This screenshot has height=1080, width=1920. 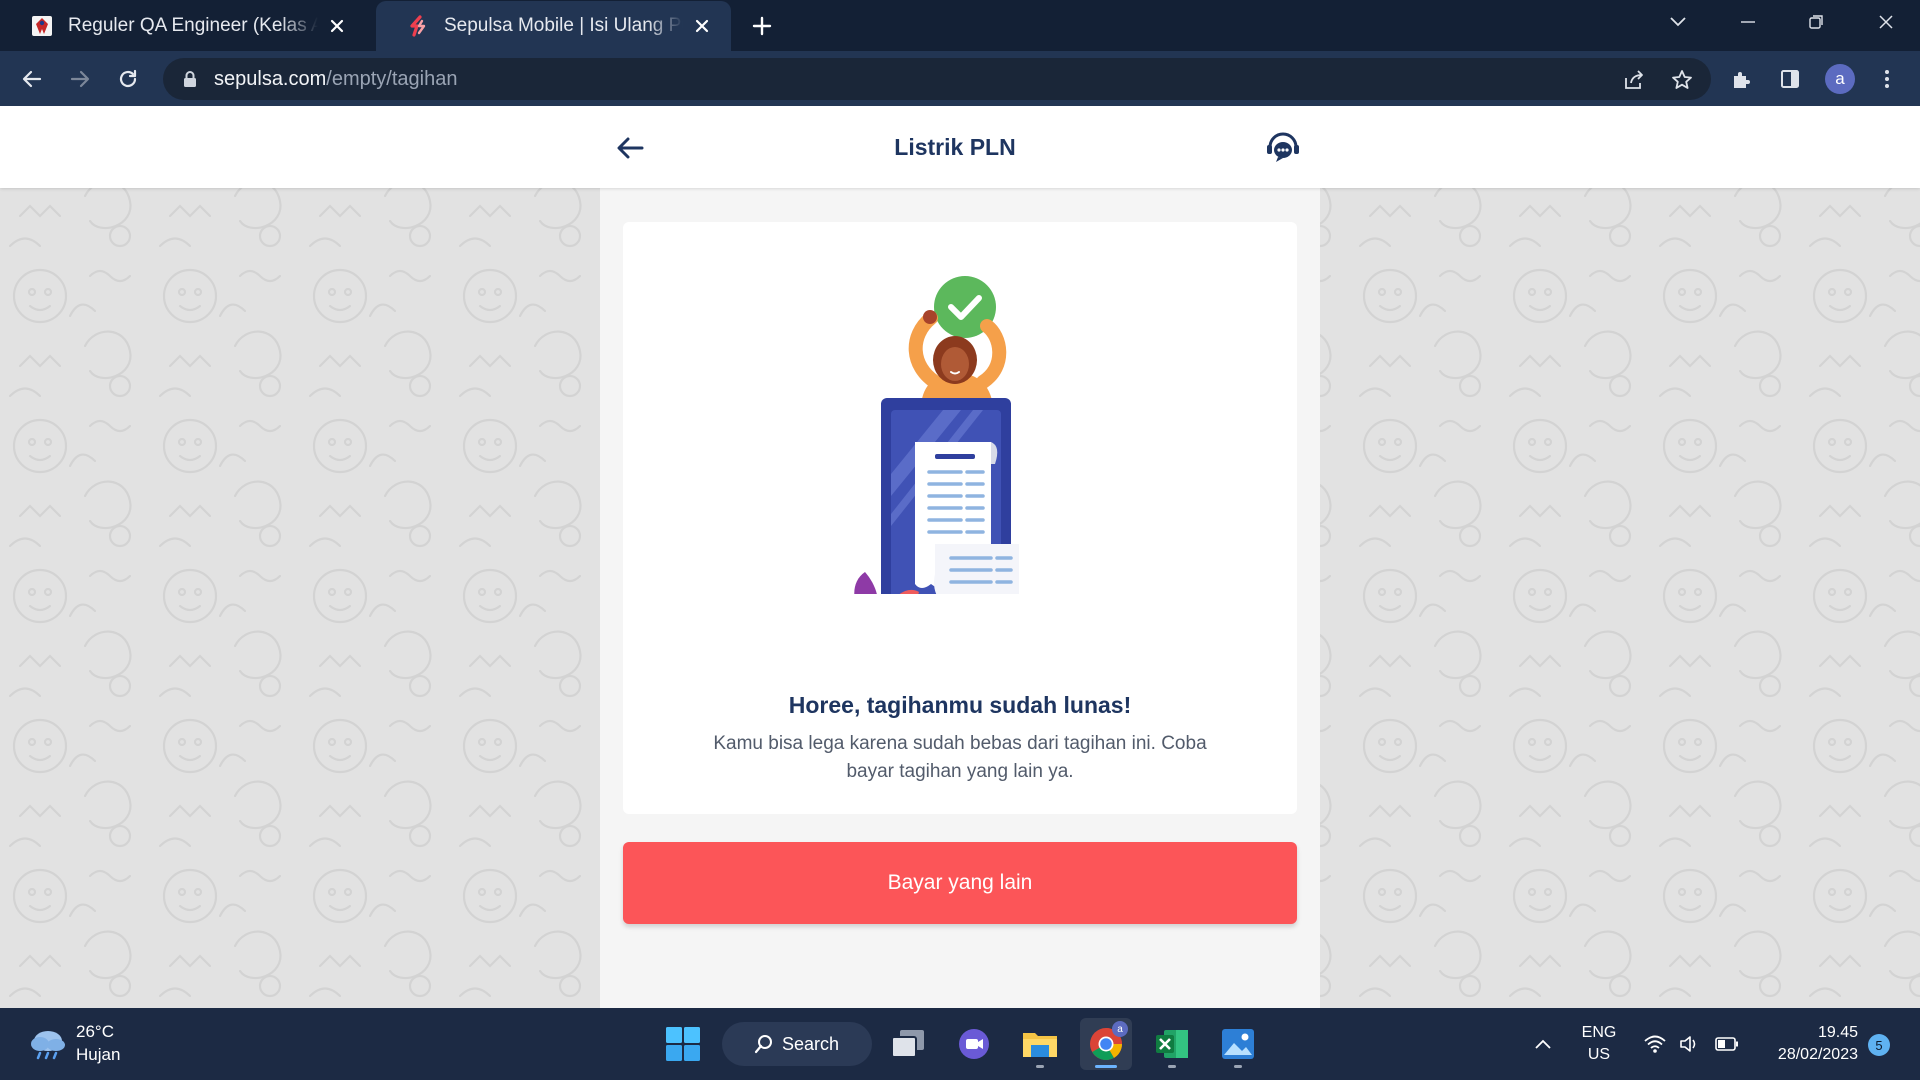 I want to click on start-button, so click(x=683, y=1044).